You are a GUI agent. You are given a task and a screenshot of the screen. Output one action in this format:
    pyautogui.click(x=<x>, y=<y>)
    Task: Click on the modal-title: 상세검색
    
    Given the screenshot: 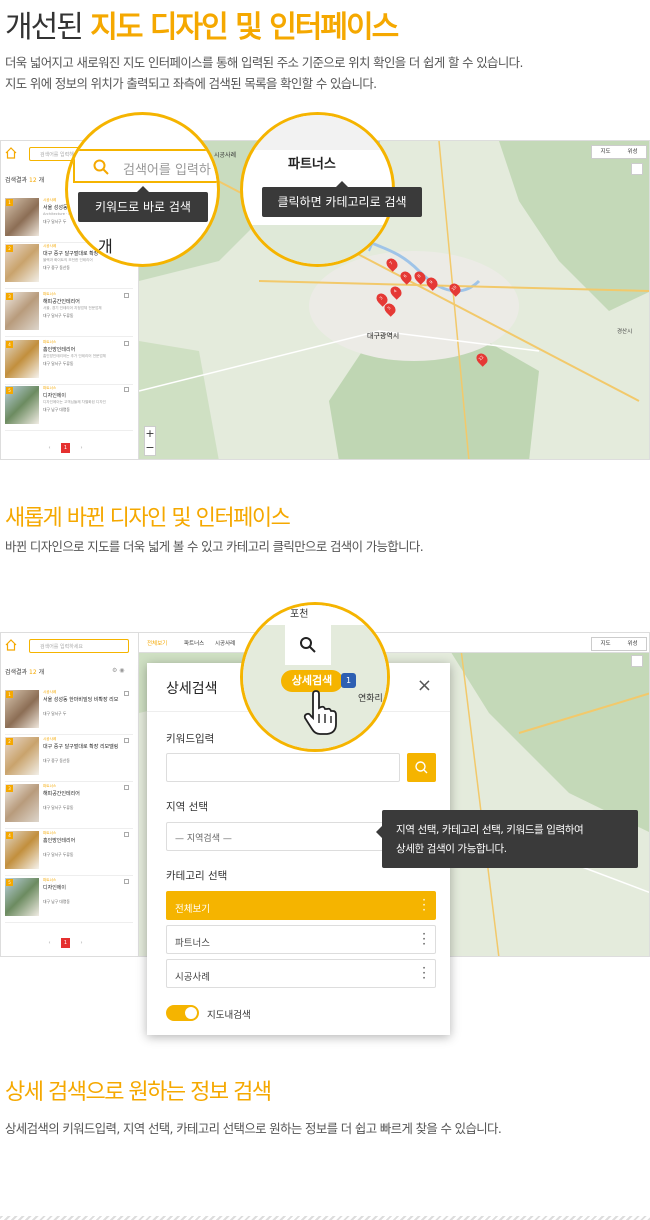 What is the action you would take?
    pyautogui.click(x=192, y=689)
    